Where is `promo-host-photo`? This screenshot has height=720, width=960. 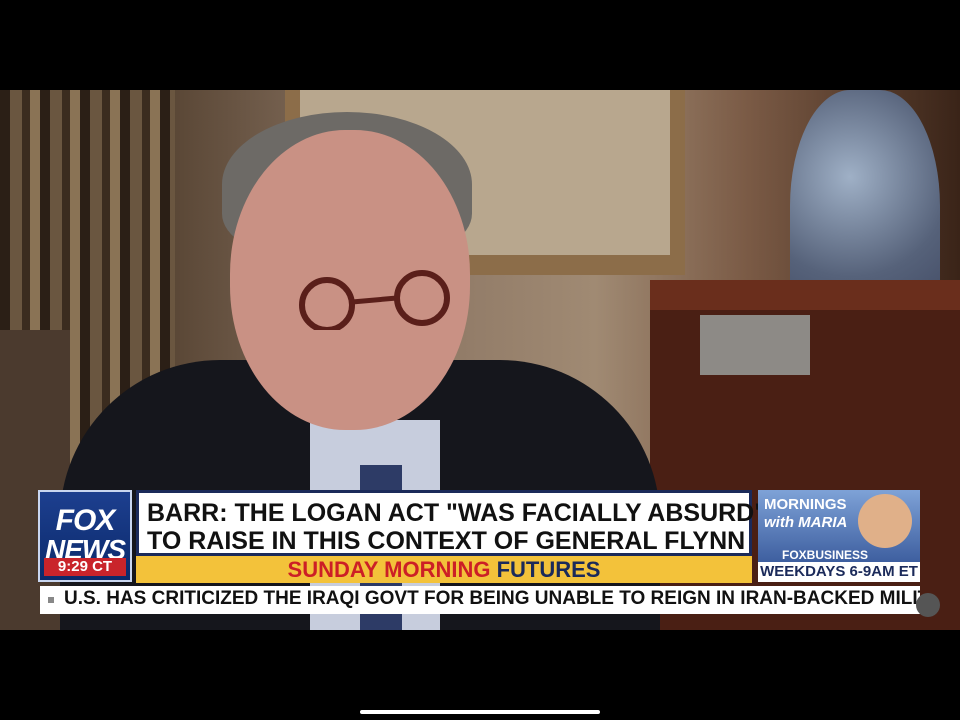 promo-host-photo is located at coordinates (885, 521).